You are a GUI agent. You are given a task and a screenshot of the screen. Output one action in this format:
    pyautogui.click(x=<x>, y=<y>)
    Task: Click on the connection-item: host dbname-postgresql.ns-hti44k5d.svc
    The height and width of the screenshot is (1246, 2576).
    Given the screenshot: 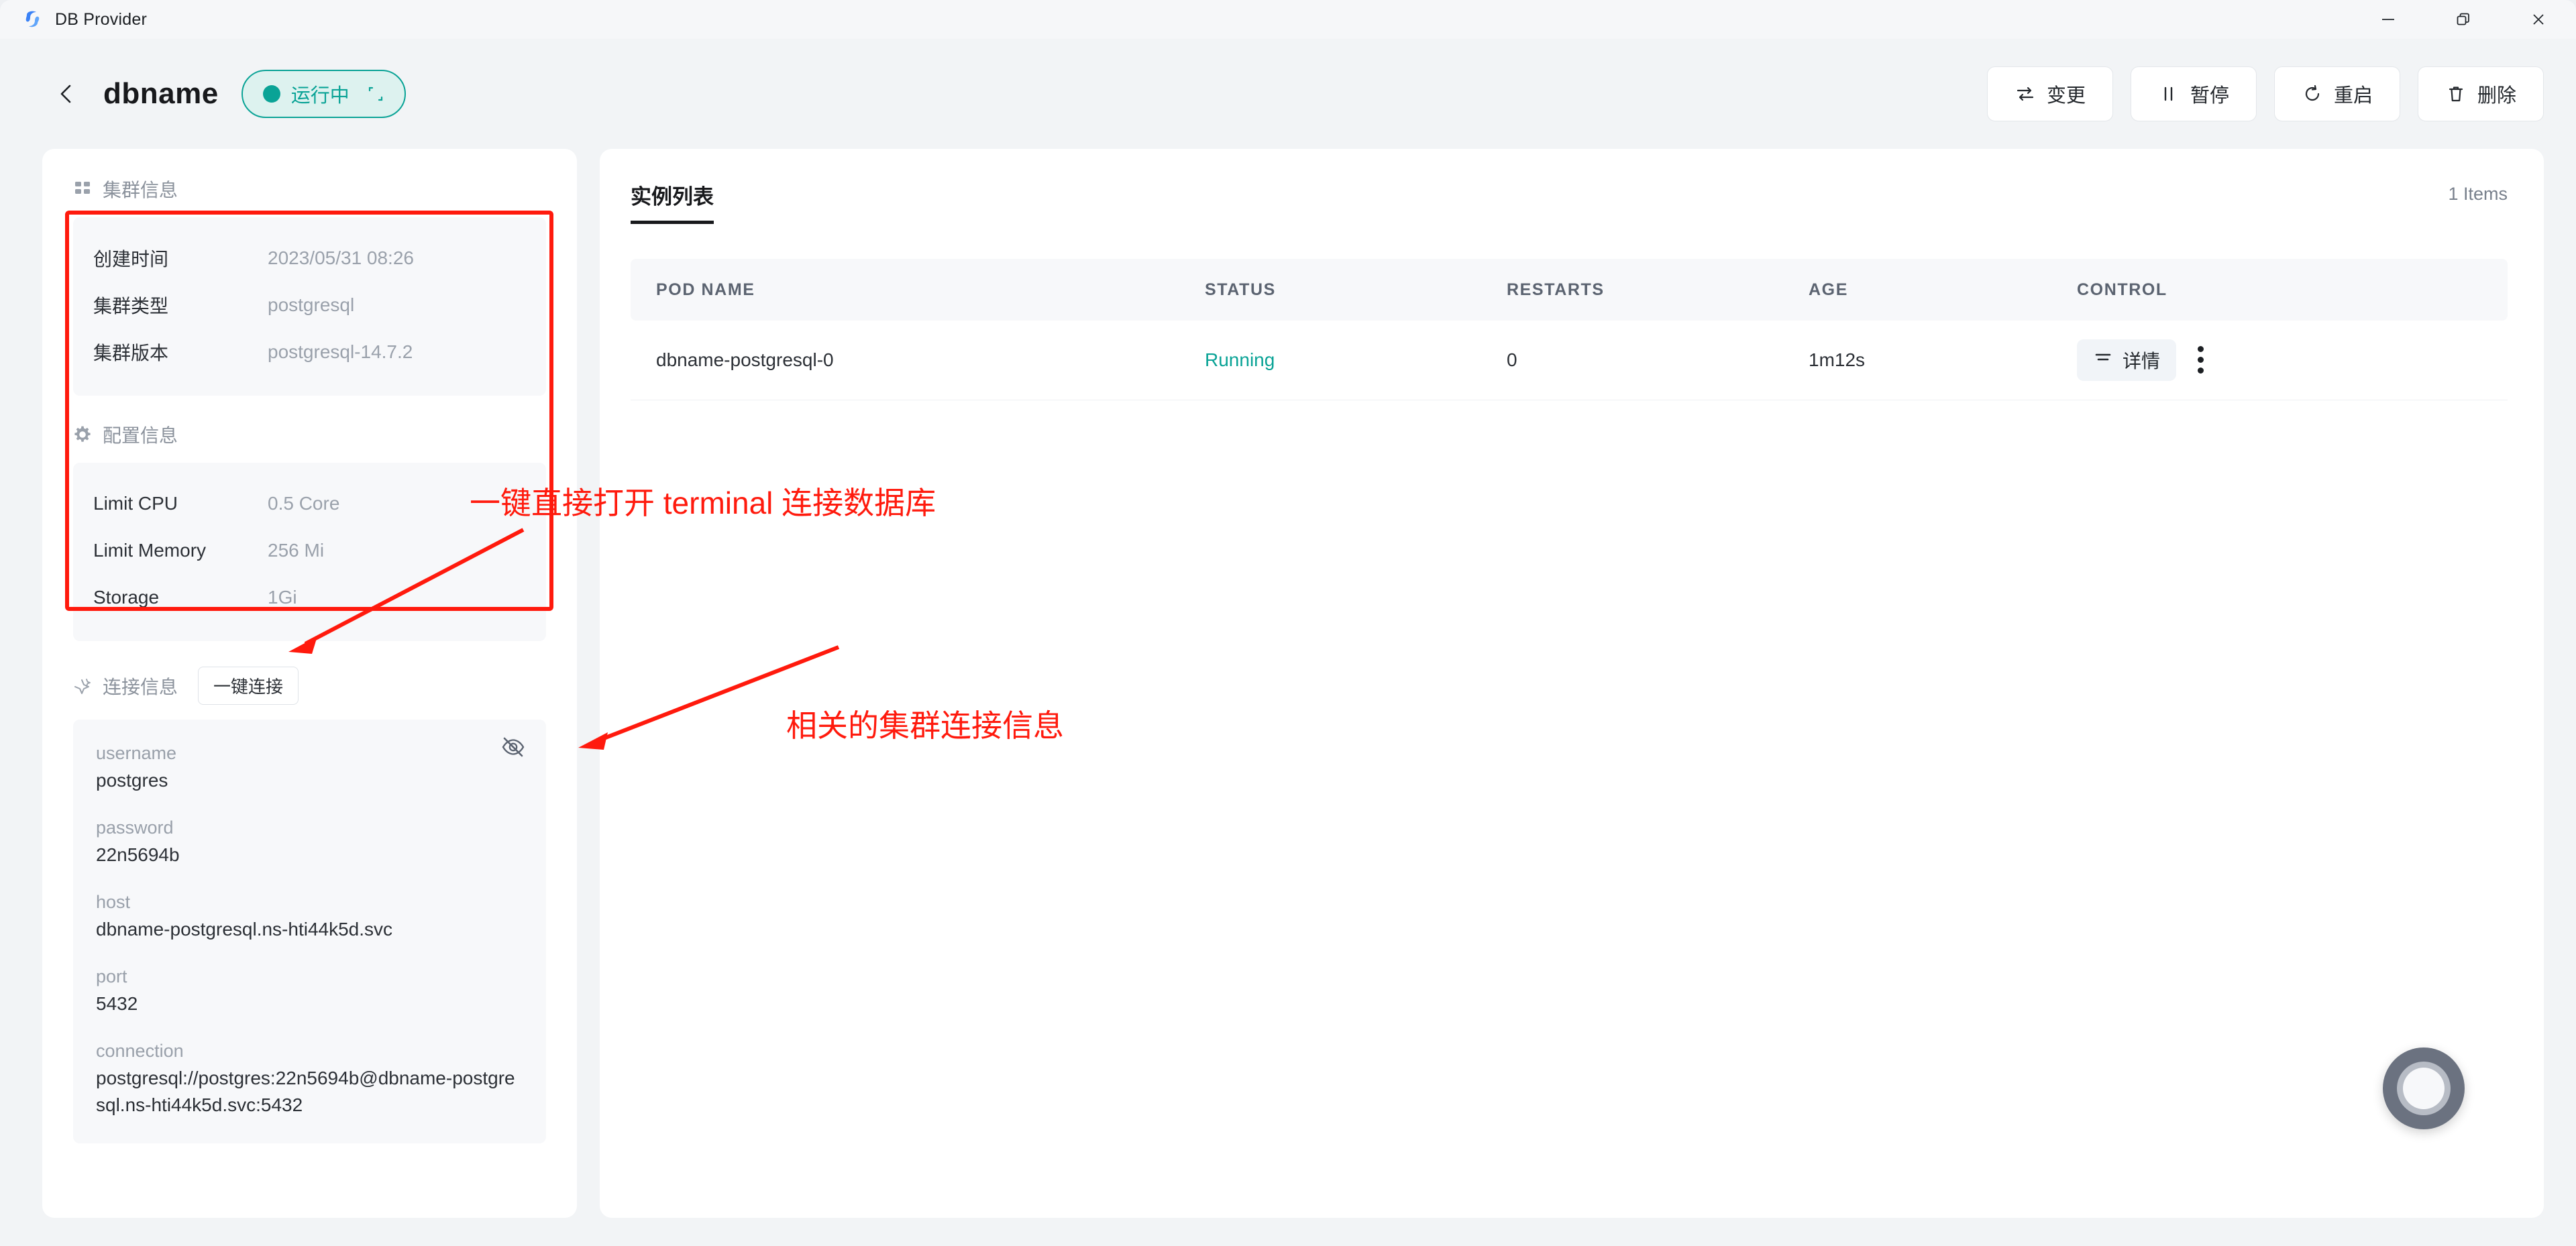 What is the action you would take?
    pyautogui.click(x=309, y=916)
    